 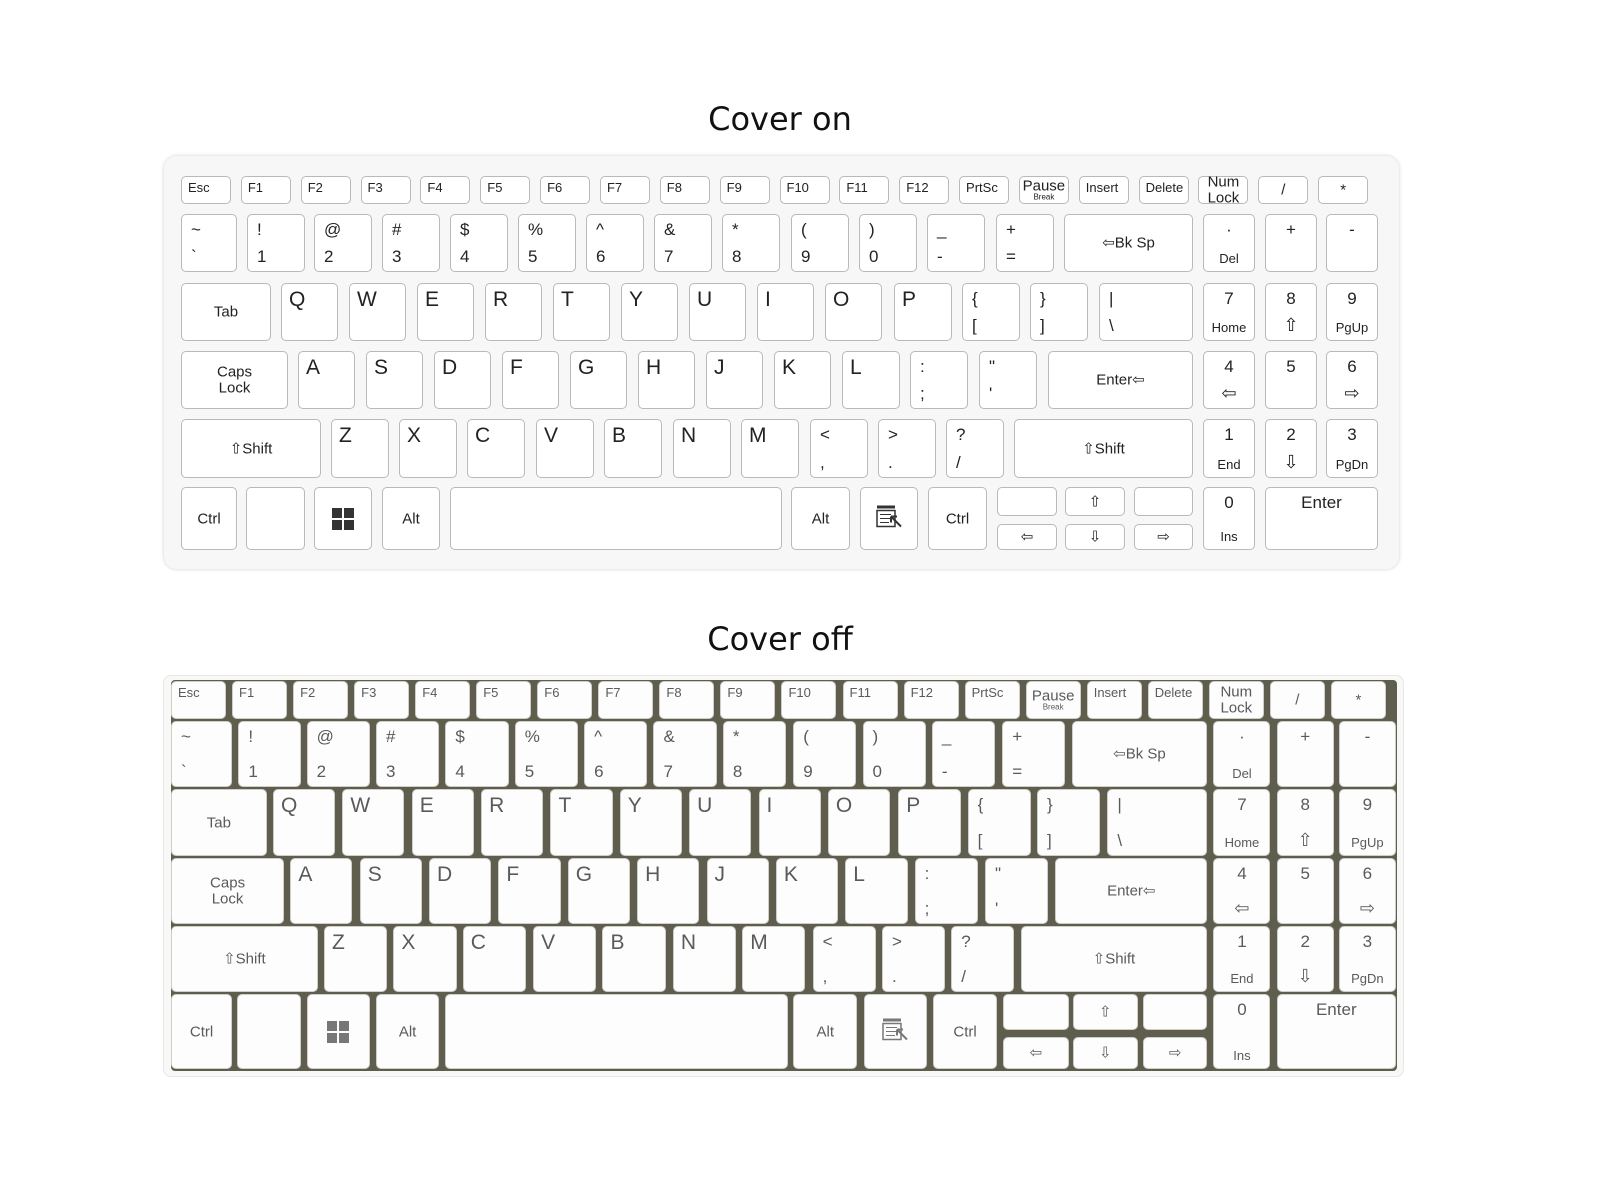 What do you see at coordinates (923, 312) in the screenshot?
I see `key-p: P` at bounding box center [923, 312].